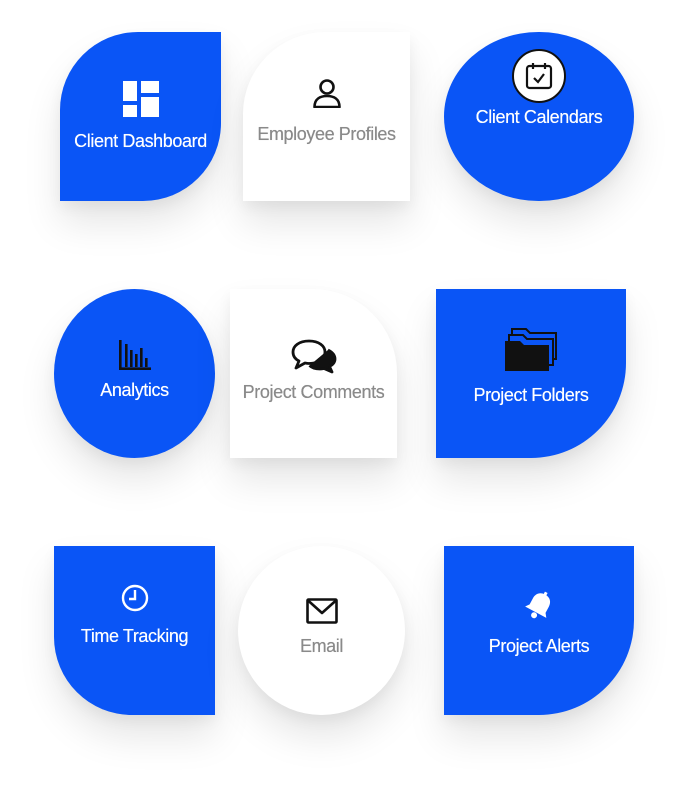  What do you see at coordinates (531, 373) in the screenshot?
I see `tile-project-folders: Project Folders` at bounding box center [531, 373].